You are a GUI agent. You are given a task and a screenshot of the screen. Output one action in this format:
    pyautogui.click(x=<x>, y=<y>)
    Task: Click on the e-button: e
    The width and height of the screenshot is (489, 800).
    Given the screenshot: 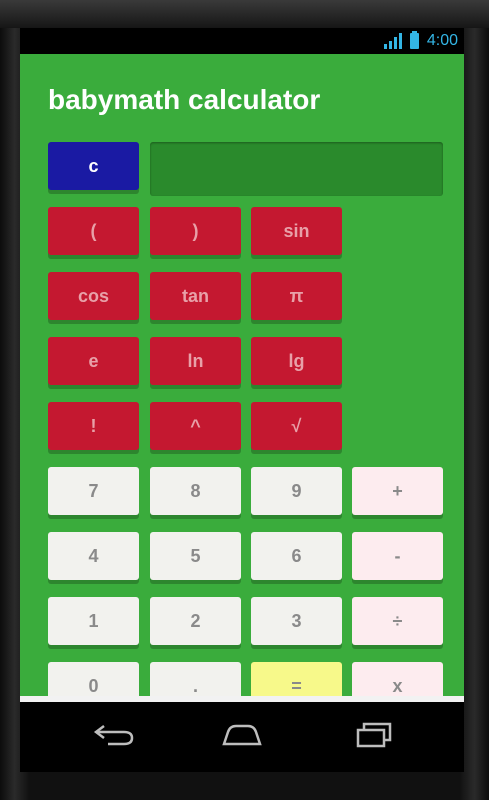 What is the action you would take?
    pyautogui.click(x=93, y=361)
    